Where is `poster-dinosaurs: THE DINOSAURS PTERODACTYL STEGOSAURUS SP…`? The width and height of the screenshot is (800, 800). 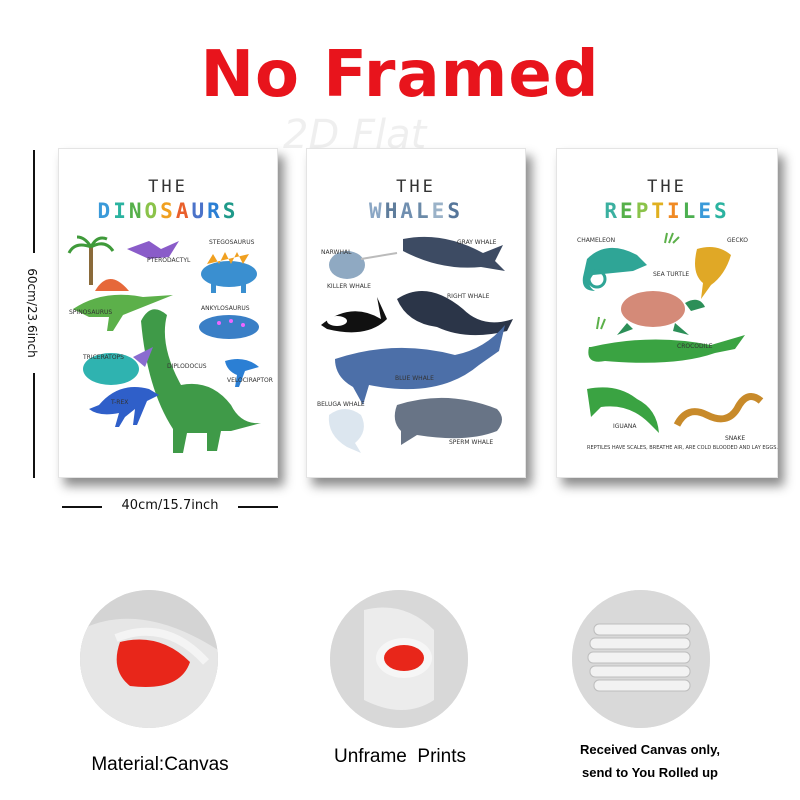 poster-dinosaurs: THE DINOSAURS PTERODACTYL STEGOSAURUS SP… is located at coordinates (168, 313).